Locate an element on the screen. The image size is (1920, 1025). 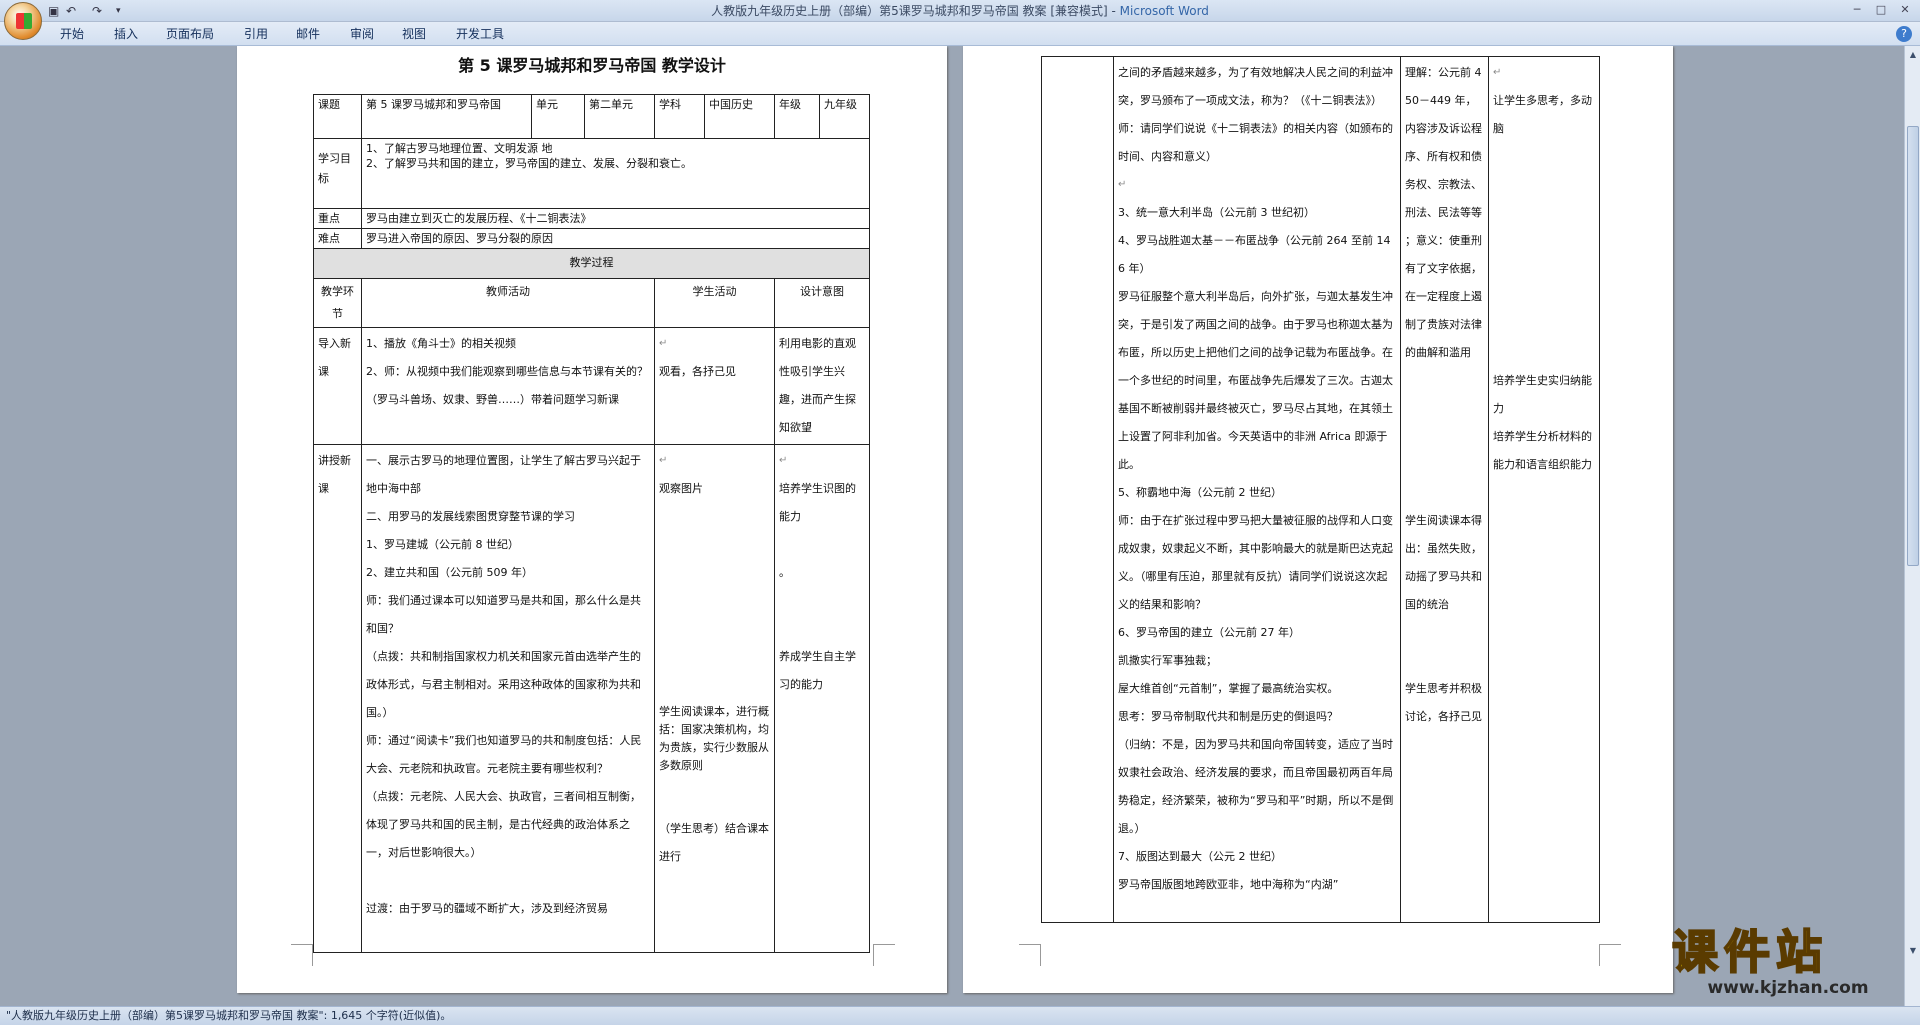
table-row: 课题 第 5 课罗马城邦和罗马帝国 单元 第二单元 学科 中国历史 年级 九年级 is located at coordinates (591, 116).